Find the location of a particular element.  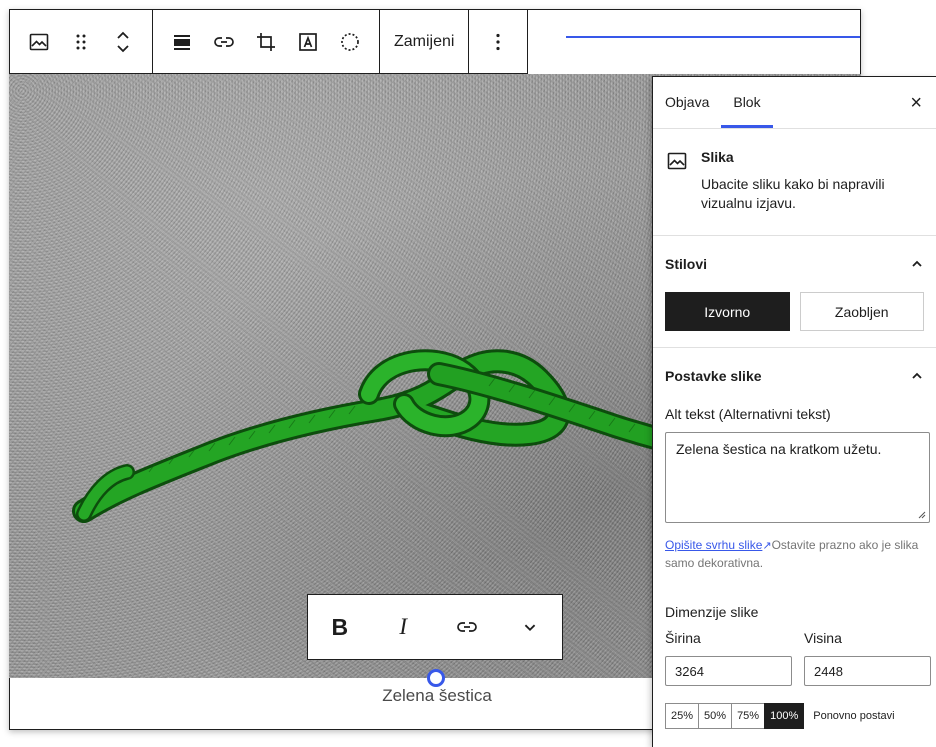

crop-icon is located at coordinates (266, 42).